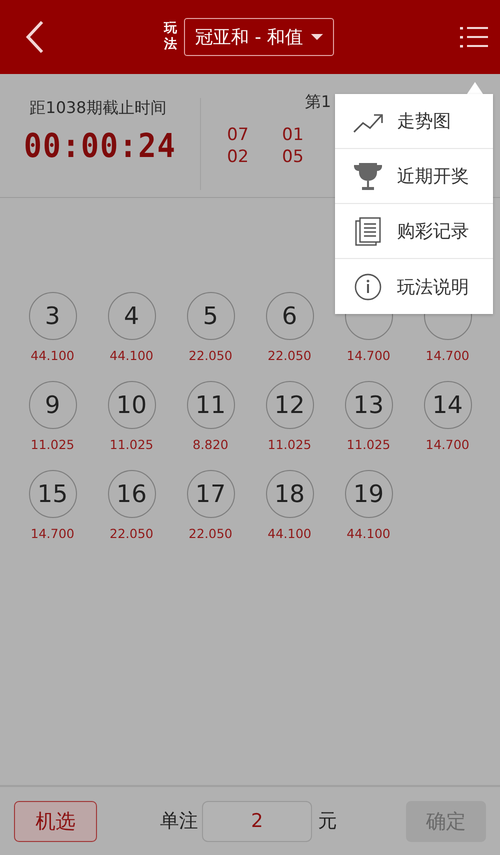 This screenshot has height=855, width=500. Describe the element at coordinates (52, 494) in the screenshot. I see `number-ball: 15` at that location.